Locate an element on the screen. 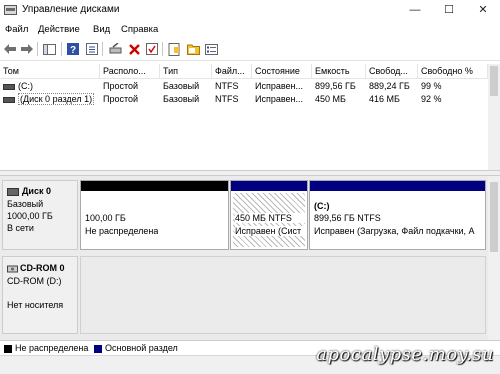  partition-status: Исправен (Загрузка, Файл подкачки, А is located at coordinates (394, 231).